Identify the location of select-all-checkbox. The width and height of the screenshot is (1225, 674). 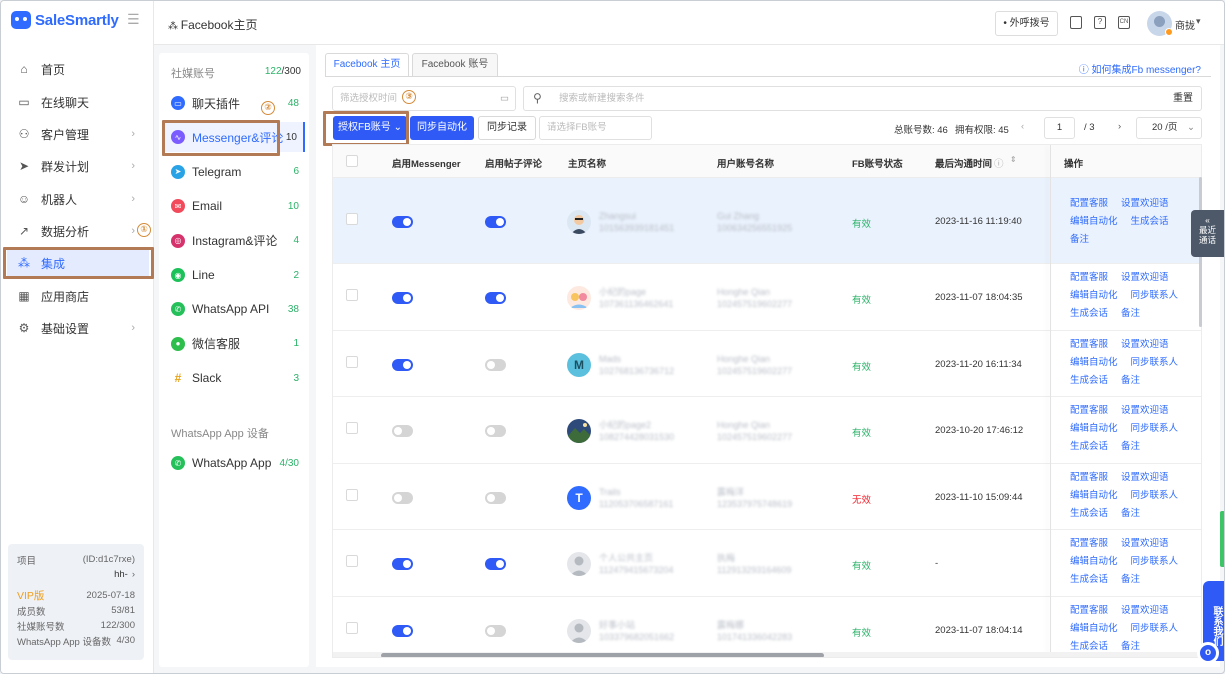
(352, 161).